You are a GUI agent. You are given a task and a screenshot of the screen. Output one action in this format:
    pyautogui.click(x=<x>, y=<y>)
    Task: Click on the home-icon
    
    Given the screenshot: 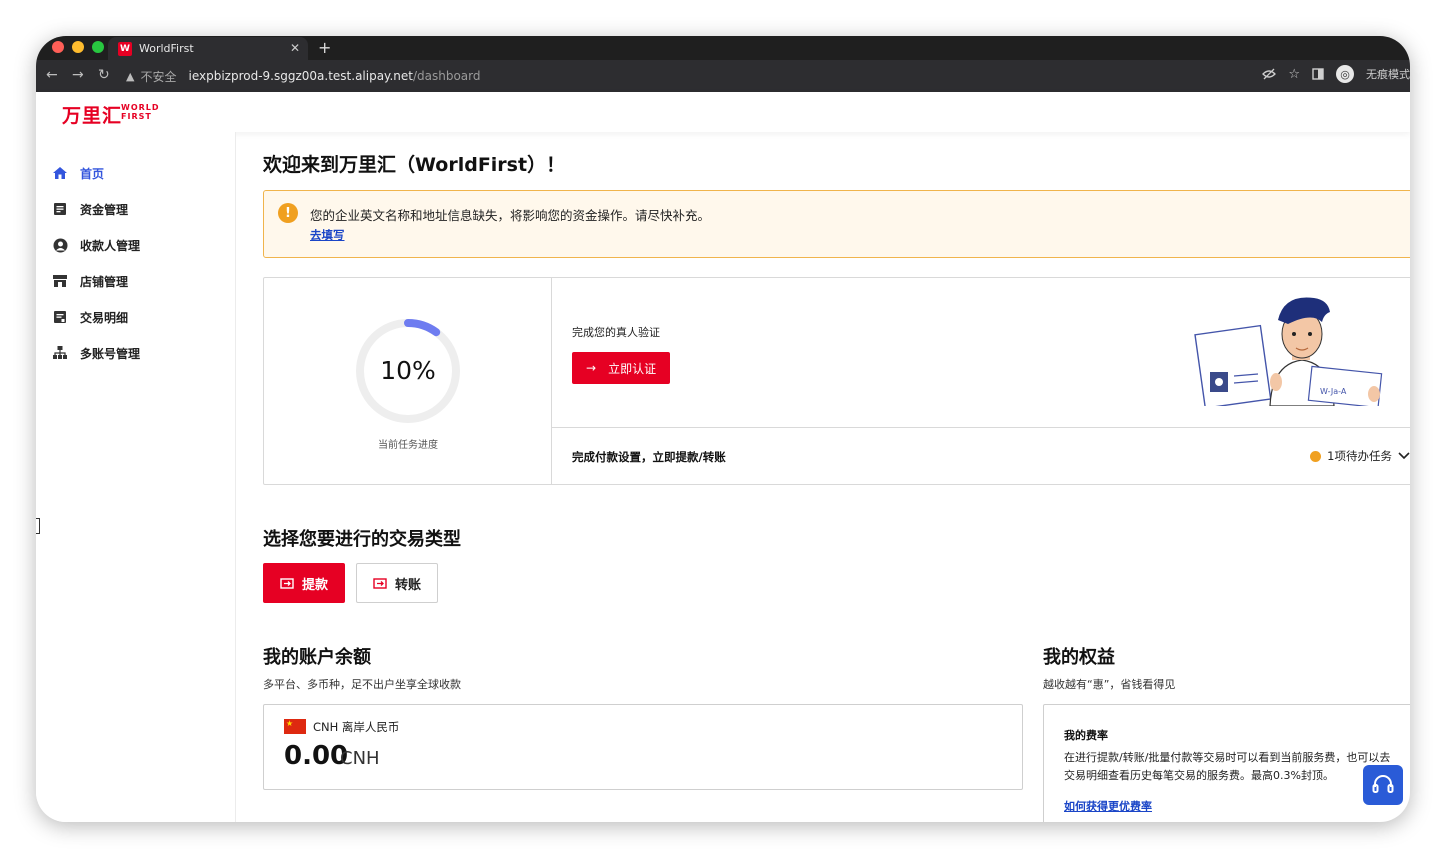 What is the action you would take?
    pyautogui.click(x=60, y=173)
    